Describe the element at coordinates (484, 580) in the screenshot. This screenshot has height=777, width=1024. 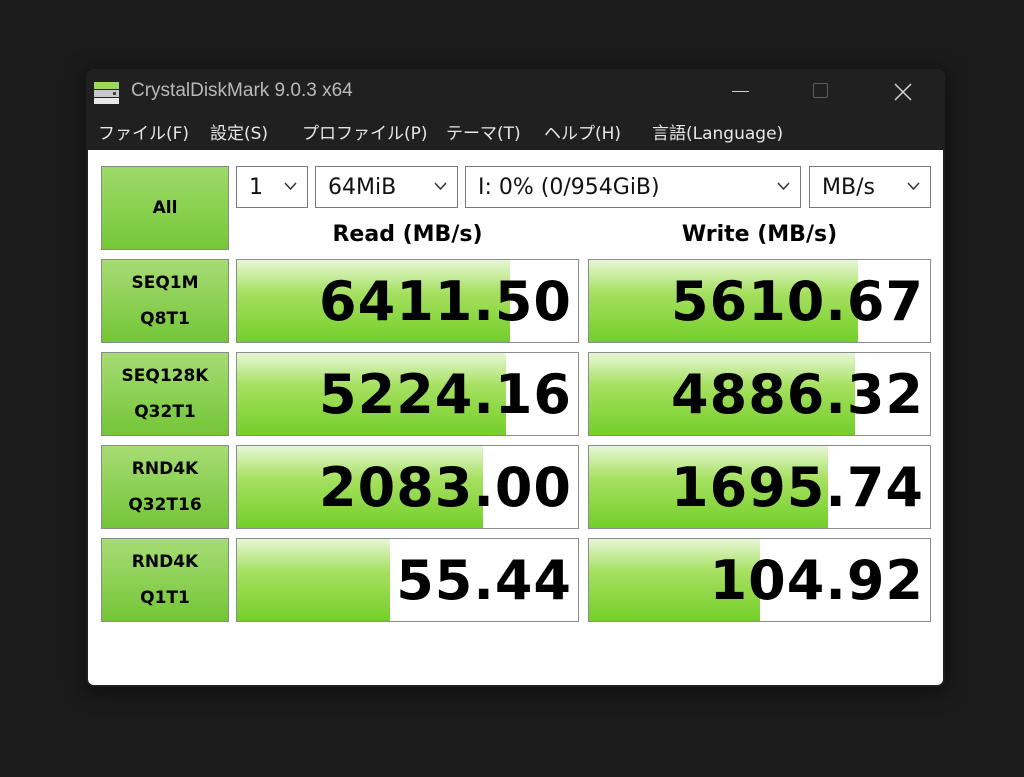
I see `read-value: 55.44` at that location.